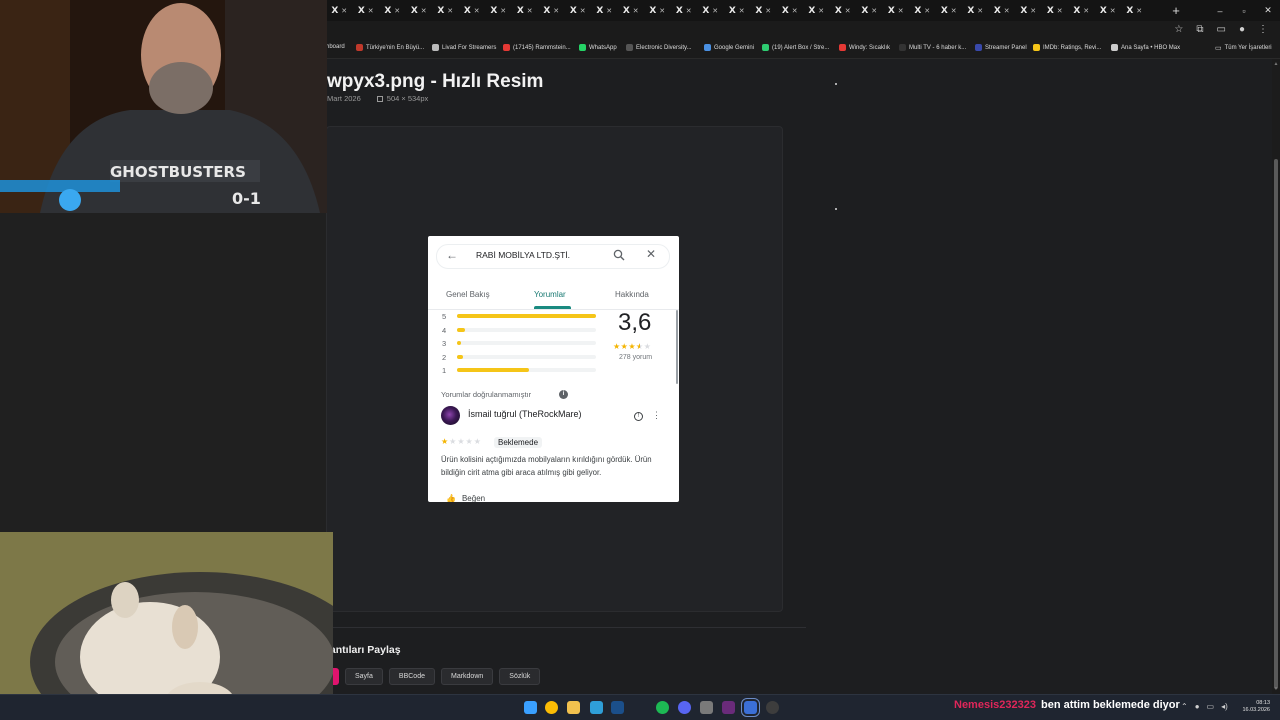 The height and width of the screenshot is (720, 1280). Describe the element at coordinates (1184, 706) in the screenshot. I see `chevron-up-icon: ⌃` at that location.